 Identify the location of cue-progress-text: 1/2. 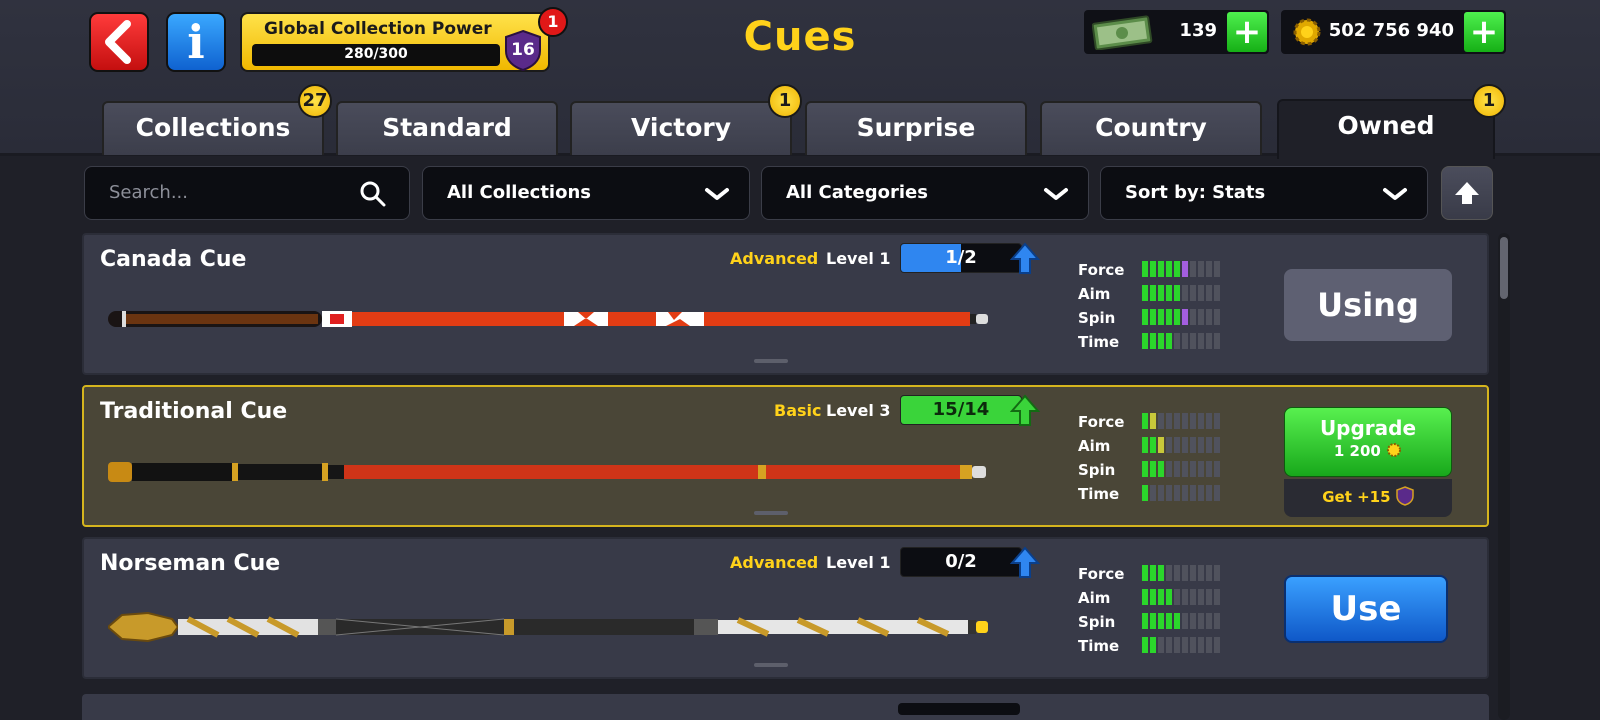
(961, 257).